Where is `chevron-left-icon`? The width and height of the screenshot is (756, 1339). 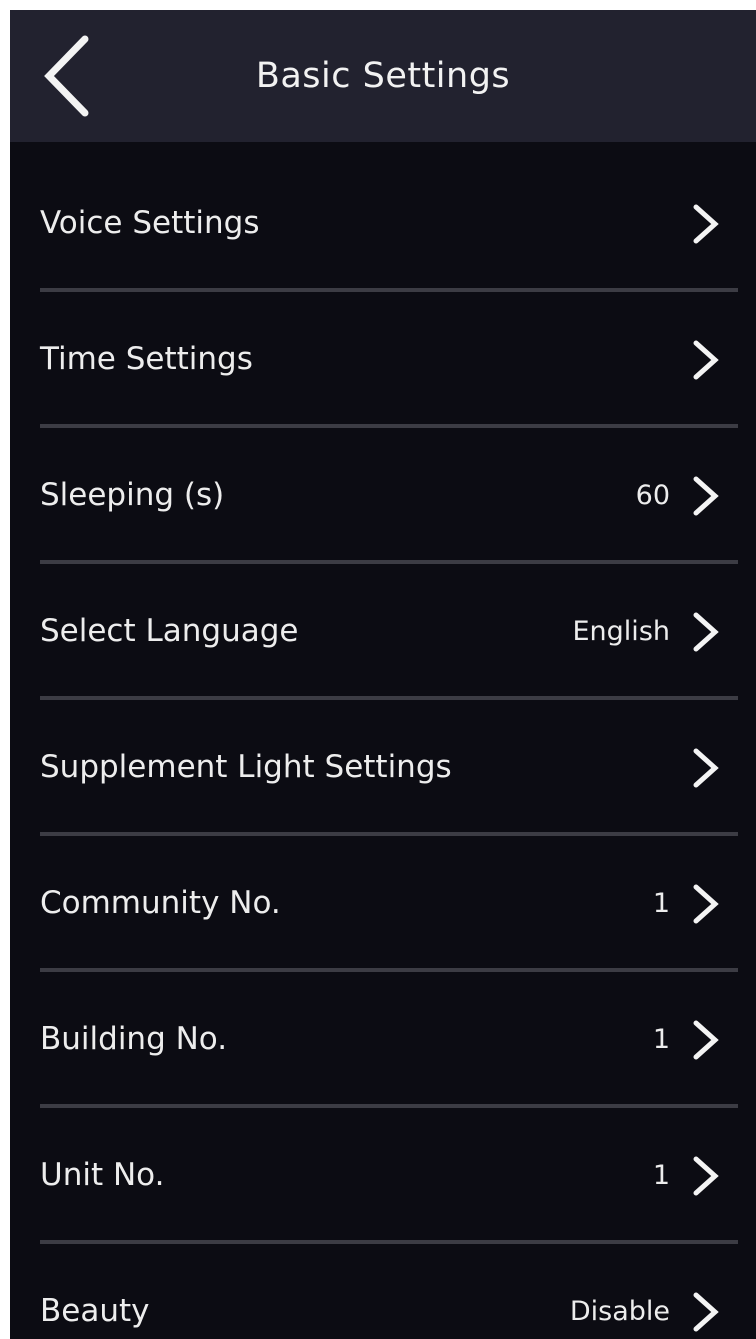 chevron-left-icon is located at coordinates (66, 76).